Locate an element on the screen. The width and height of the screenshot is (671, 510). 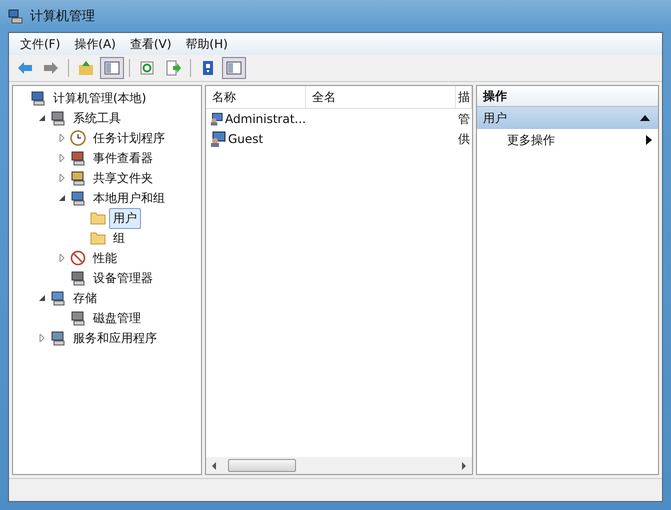
tree-item: 系统工具 is located at coordinates (97, 118).